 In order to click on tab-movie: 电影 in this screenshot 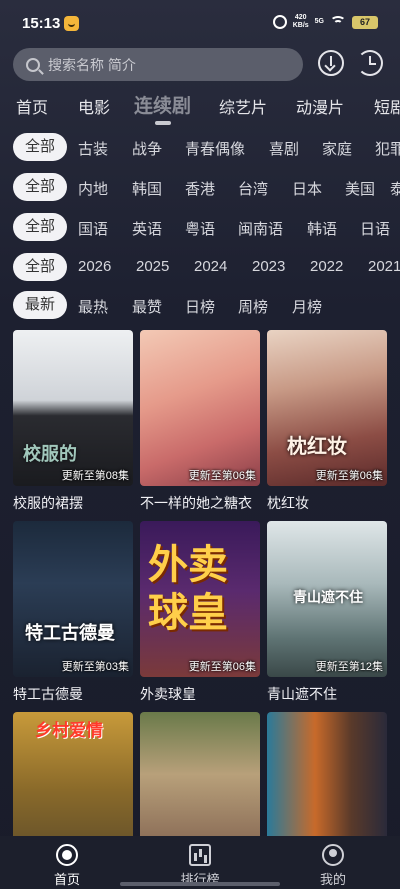, I will do `click(94, 106)`.